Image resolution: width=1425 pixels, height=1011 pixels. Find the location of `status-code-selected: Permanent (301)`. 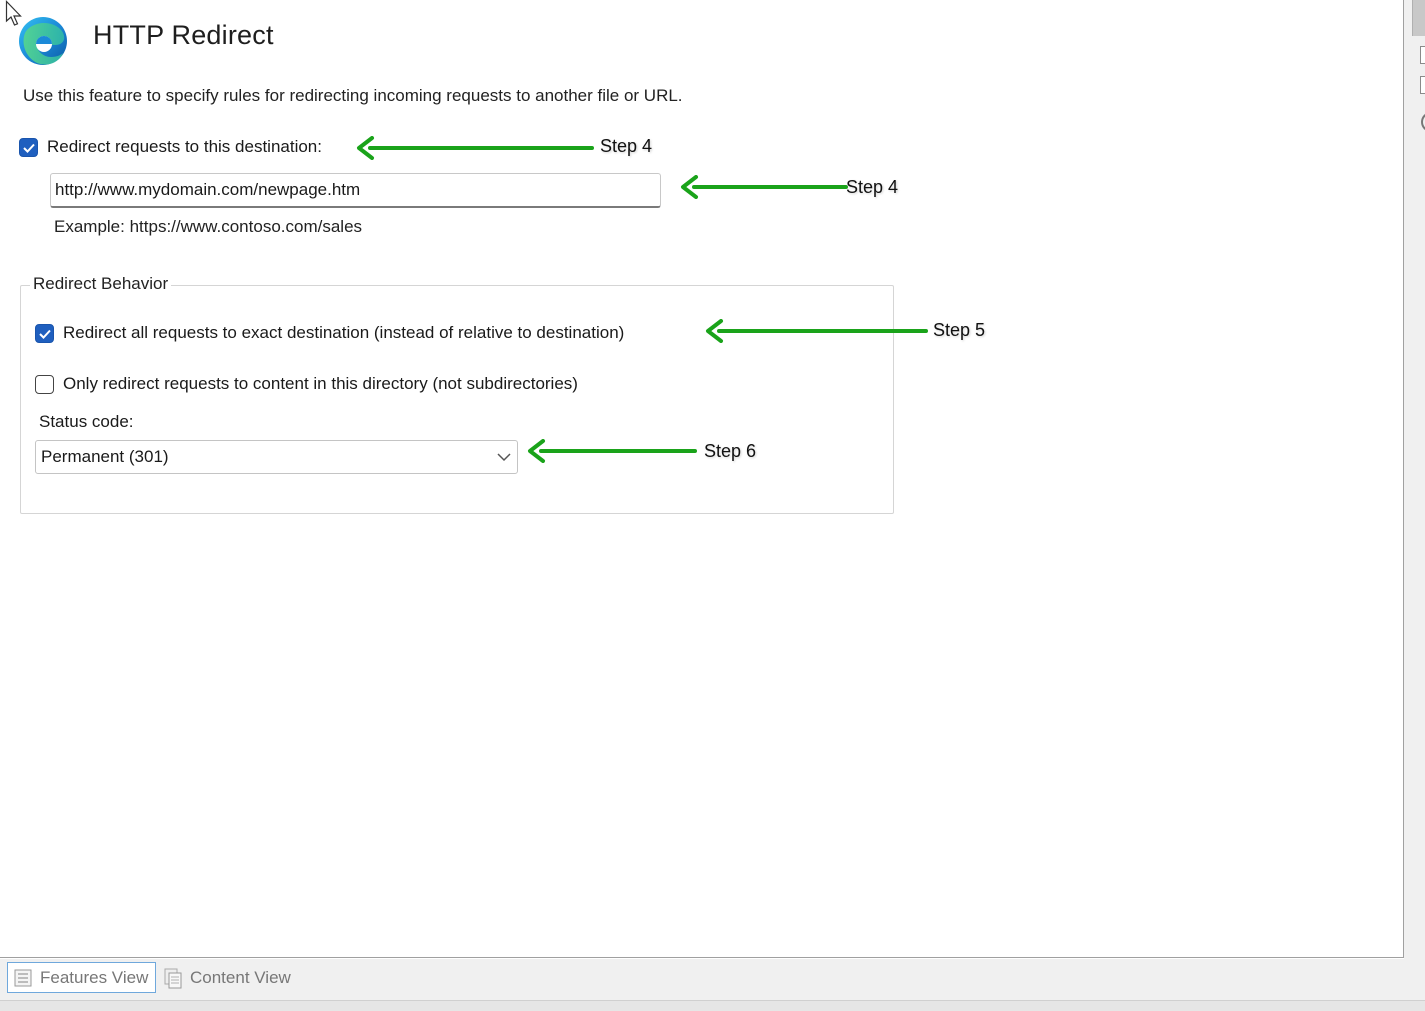

status-code-selected: Permanent (301) is located at coordinates (105, 456).